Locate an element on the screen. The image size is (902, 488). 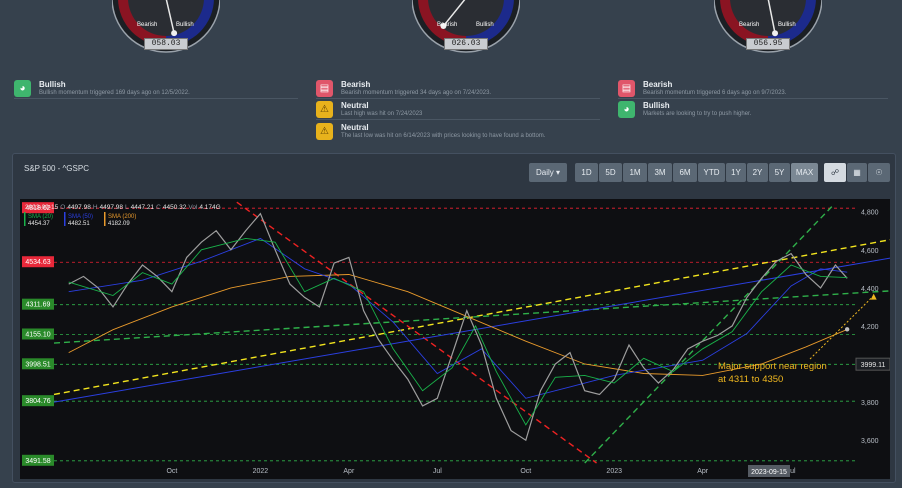
x-tick-label: 2023 is located at coordinates (614, 471).